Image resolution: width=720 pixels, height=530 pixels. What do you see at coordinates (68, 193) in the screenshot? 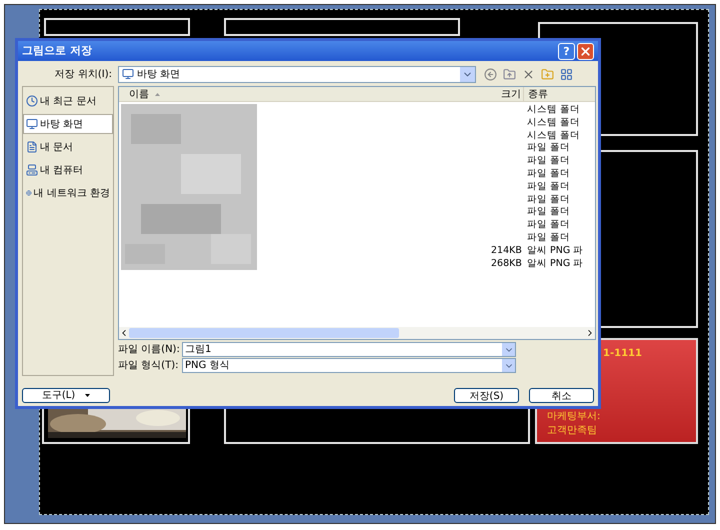
I see `place-item: 내 네트워크 환경` at bounding box center [68, 193].